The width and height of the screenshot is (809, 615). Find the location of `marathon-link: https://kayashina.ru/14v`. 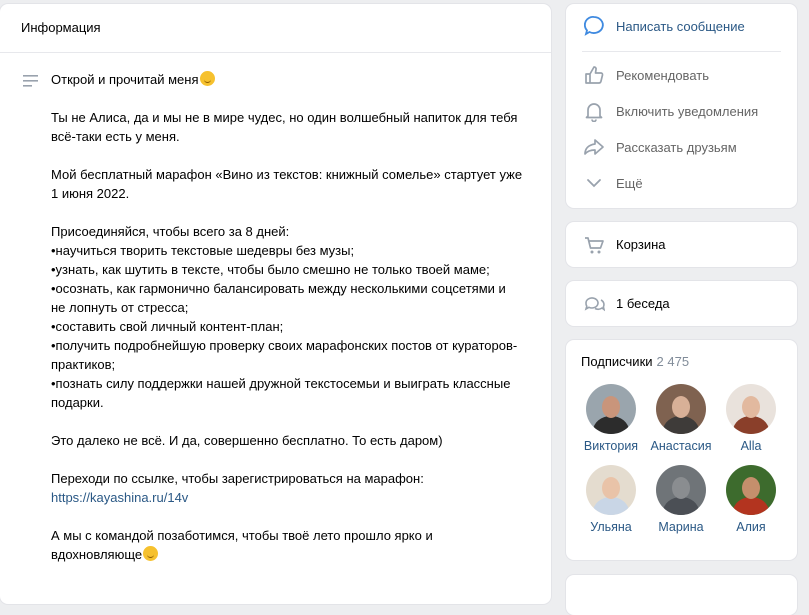

marathon-link: https://kayashina.ru/14v is located at coordinates (119, 497).